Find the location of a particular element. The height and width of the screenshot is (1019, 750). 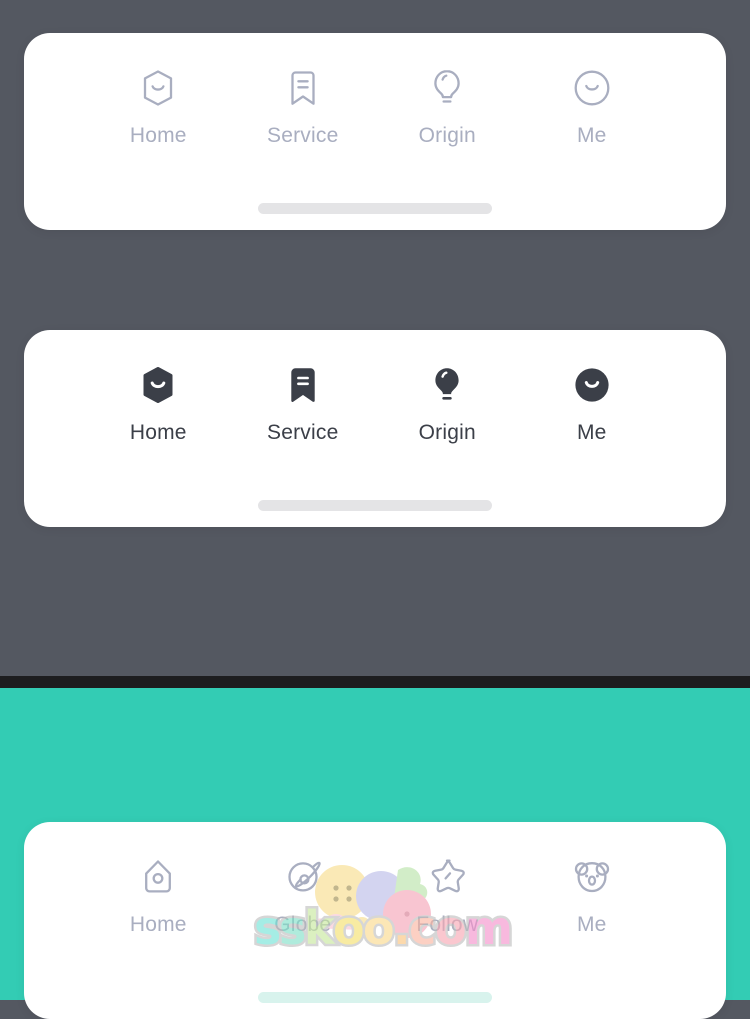

navbar-teal-items: Home Globe Follow Me is located at coordinates (375, 878).